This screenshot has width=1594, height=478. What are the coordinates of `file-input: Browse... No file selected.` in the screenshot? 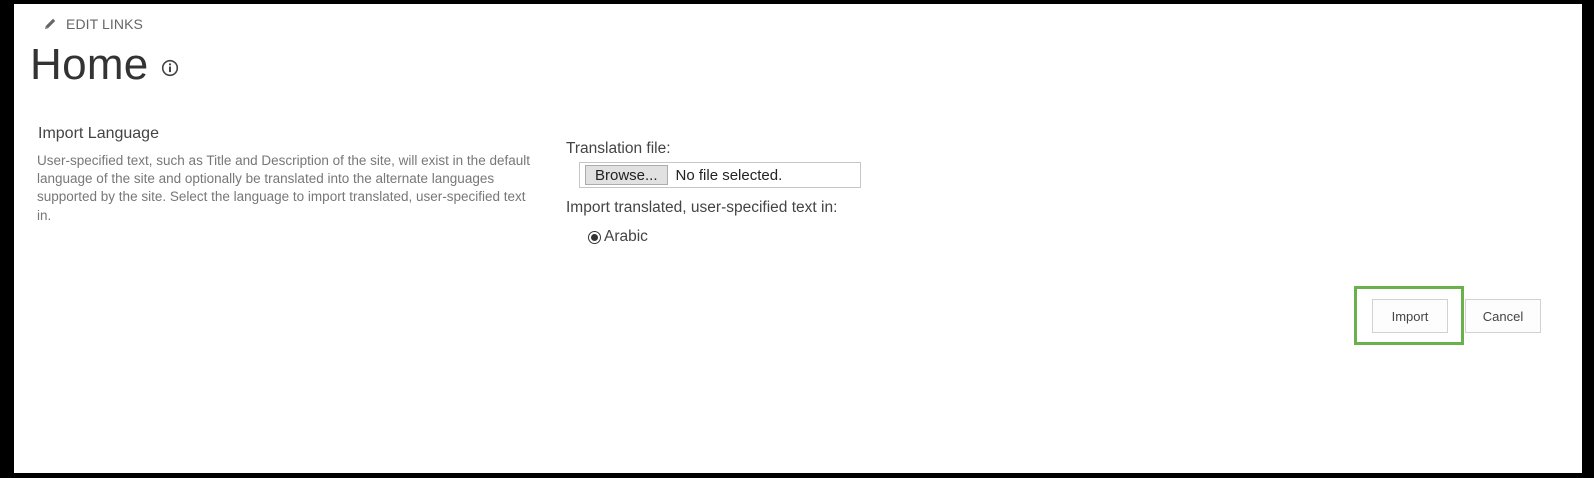 It's located at (720, 175).